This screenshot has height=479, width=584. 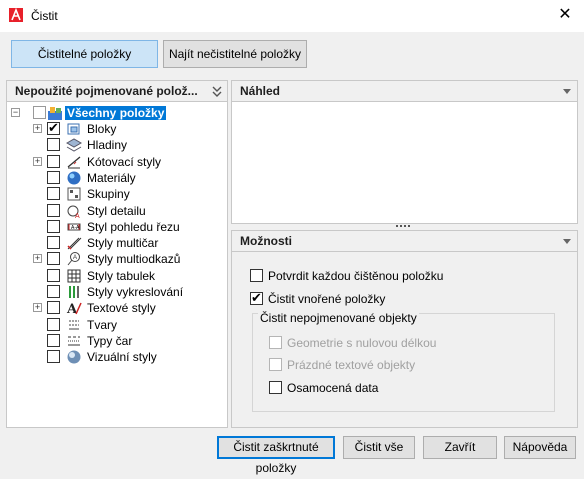 I want to click on tree-item-label: Styl detailu, so click(x=116, y=211).